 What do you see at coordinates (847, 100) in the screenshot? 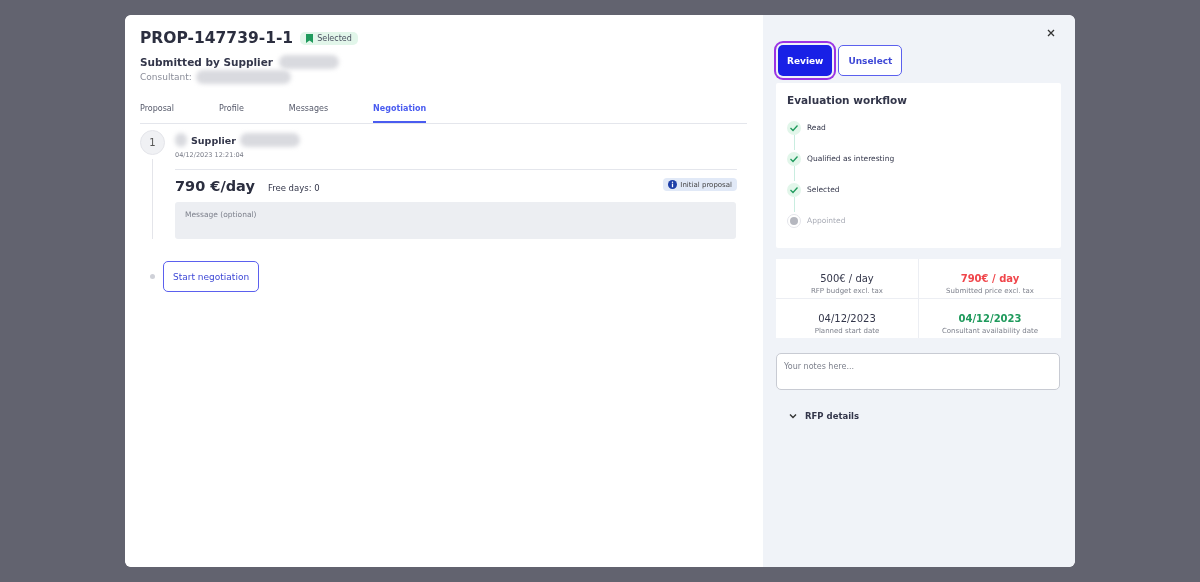
I see `workflow-title: Evaluation workflow` at bounding box center [847, 100].